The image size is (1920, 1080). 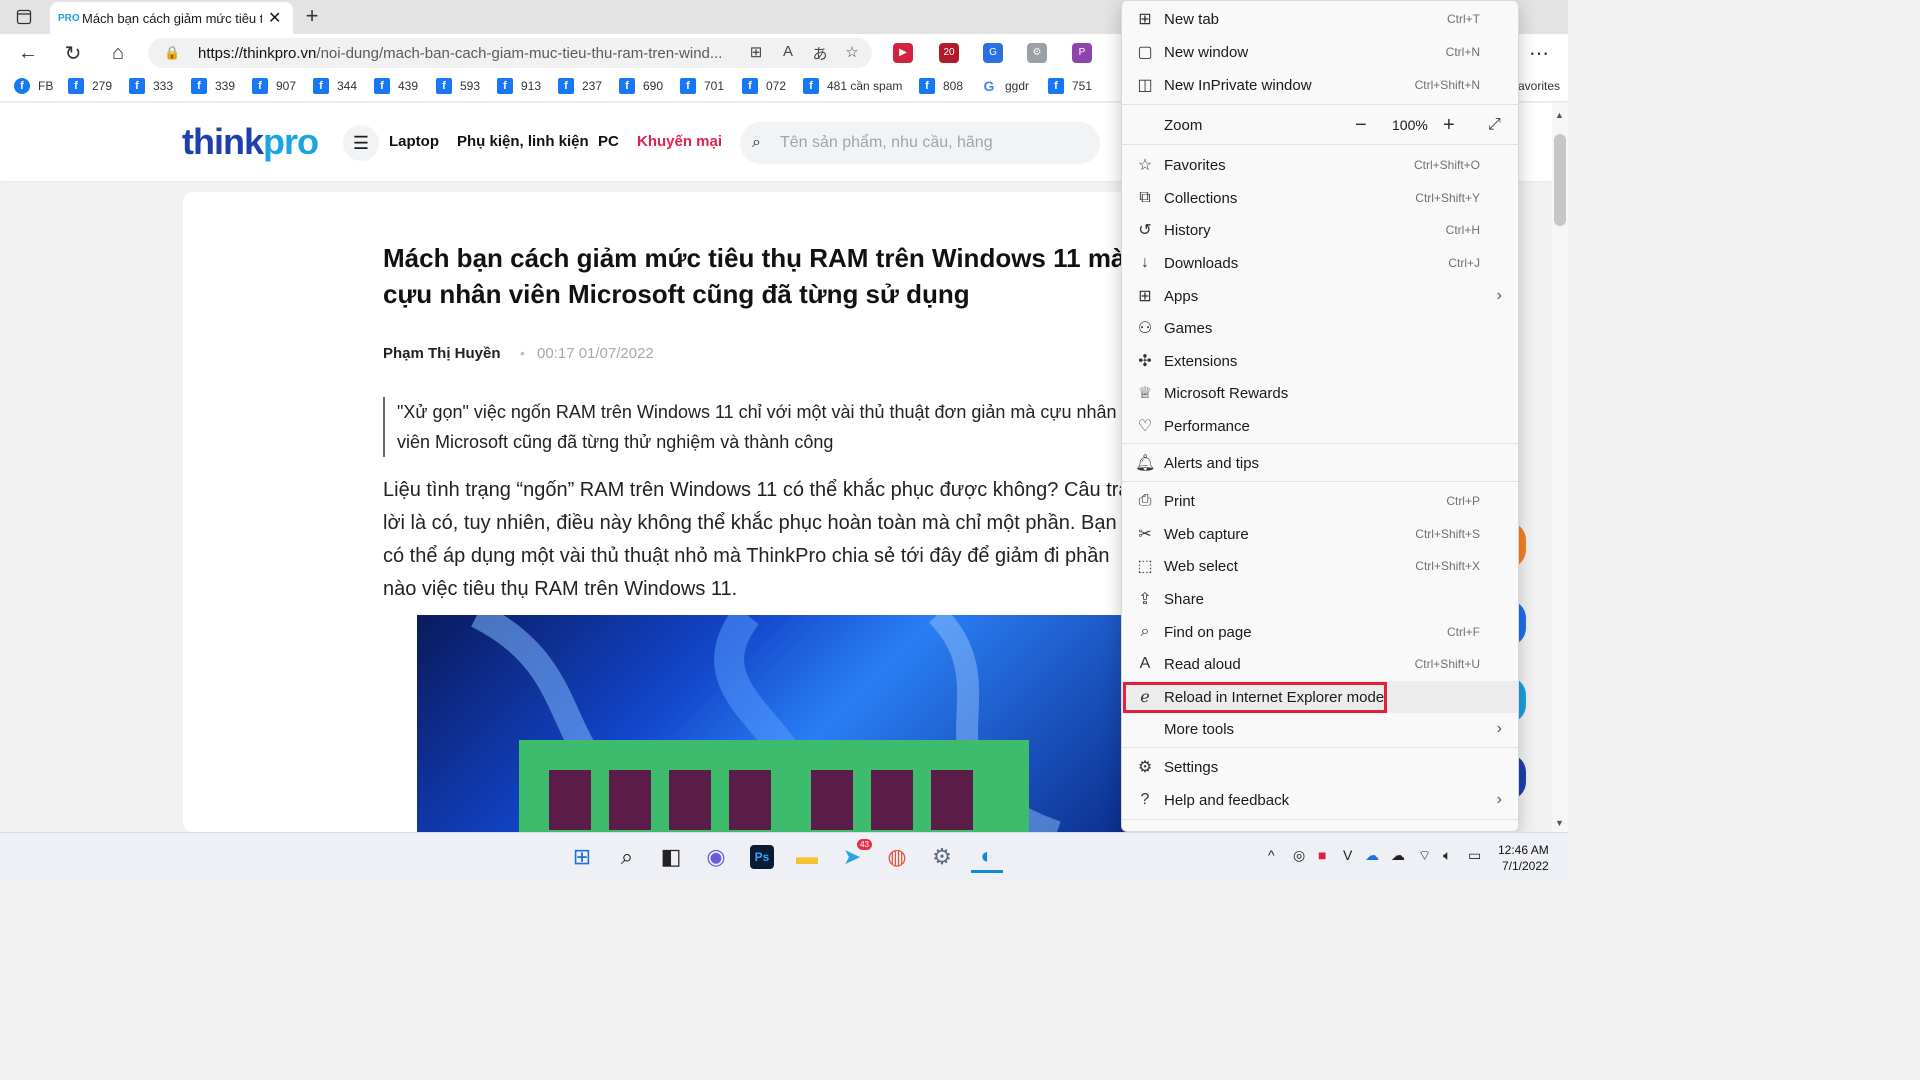 What do you see at coordinates (1361, 125) in the screenshot?
I see `zoom-out-icon: −` at bounding box center [1361, 125].